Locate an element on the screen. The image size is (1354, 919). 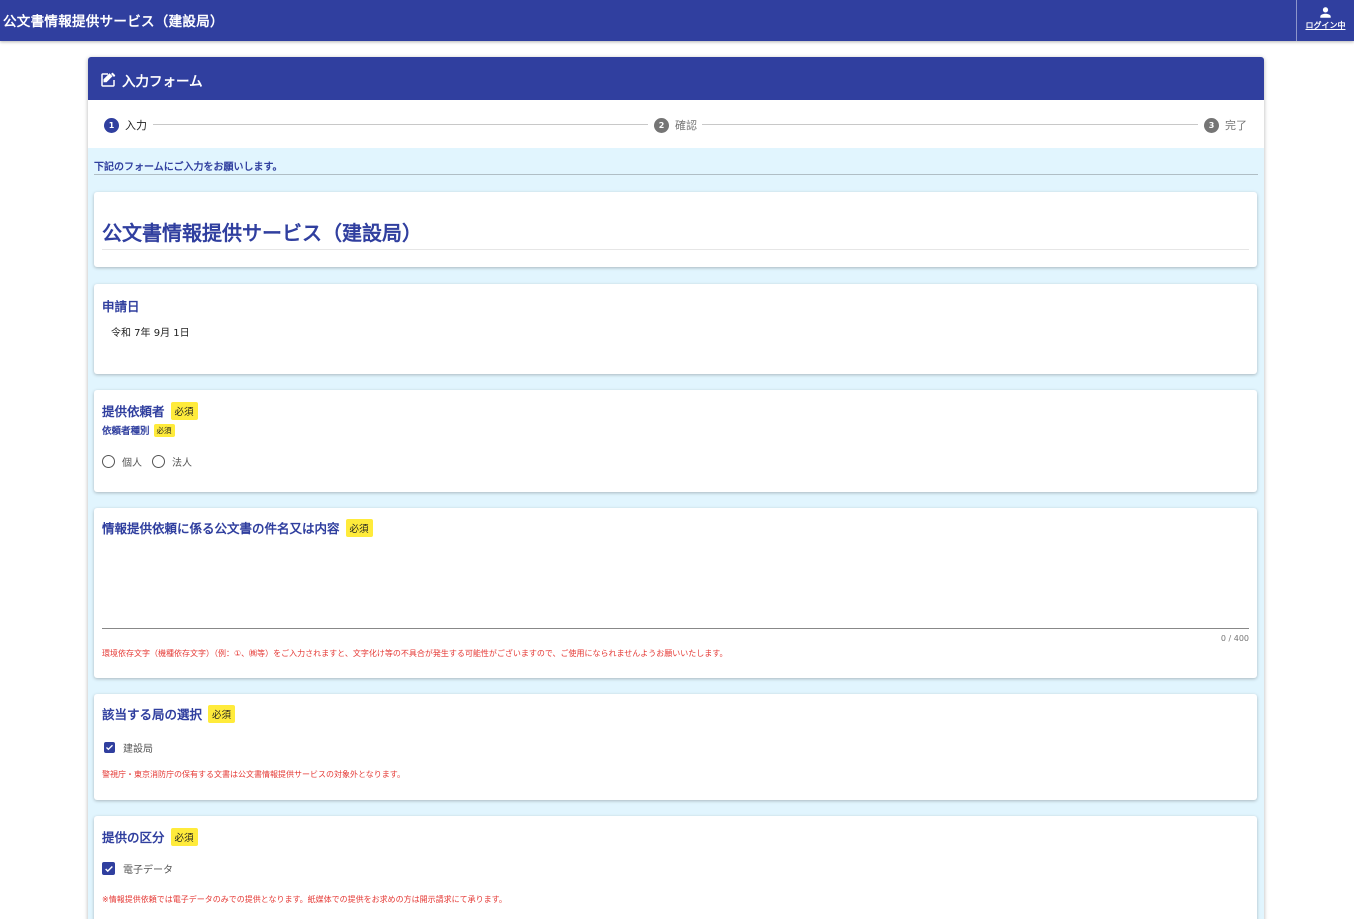
step-complete: 3 完了 is located at coordinates (1225, 125).